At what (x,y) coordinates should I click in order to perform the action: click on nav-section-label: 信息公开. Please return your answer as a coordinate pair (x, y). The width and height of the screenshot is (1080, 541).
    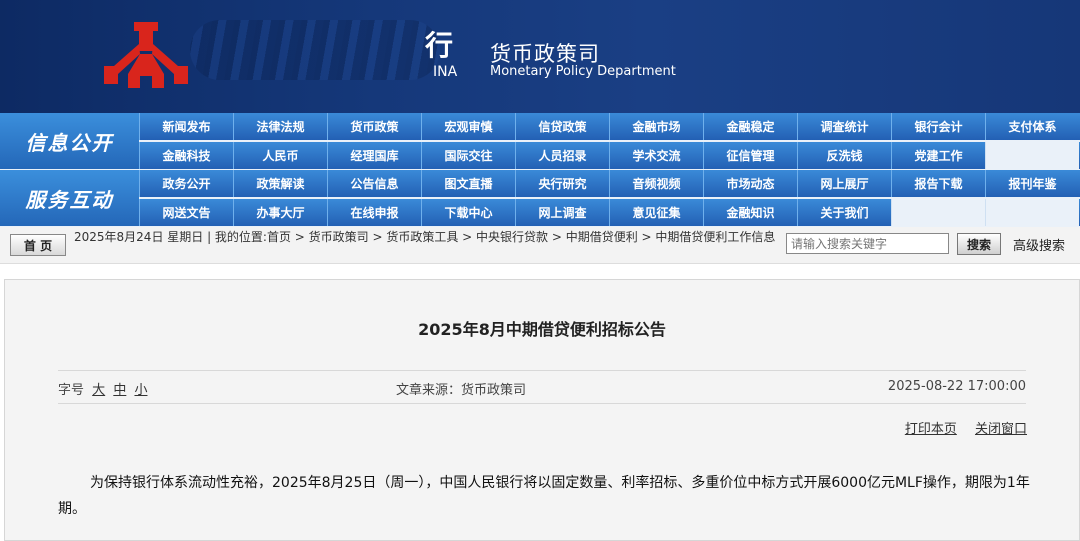
    Looking at the image, I should click on (69, 141).